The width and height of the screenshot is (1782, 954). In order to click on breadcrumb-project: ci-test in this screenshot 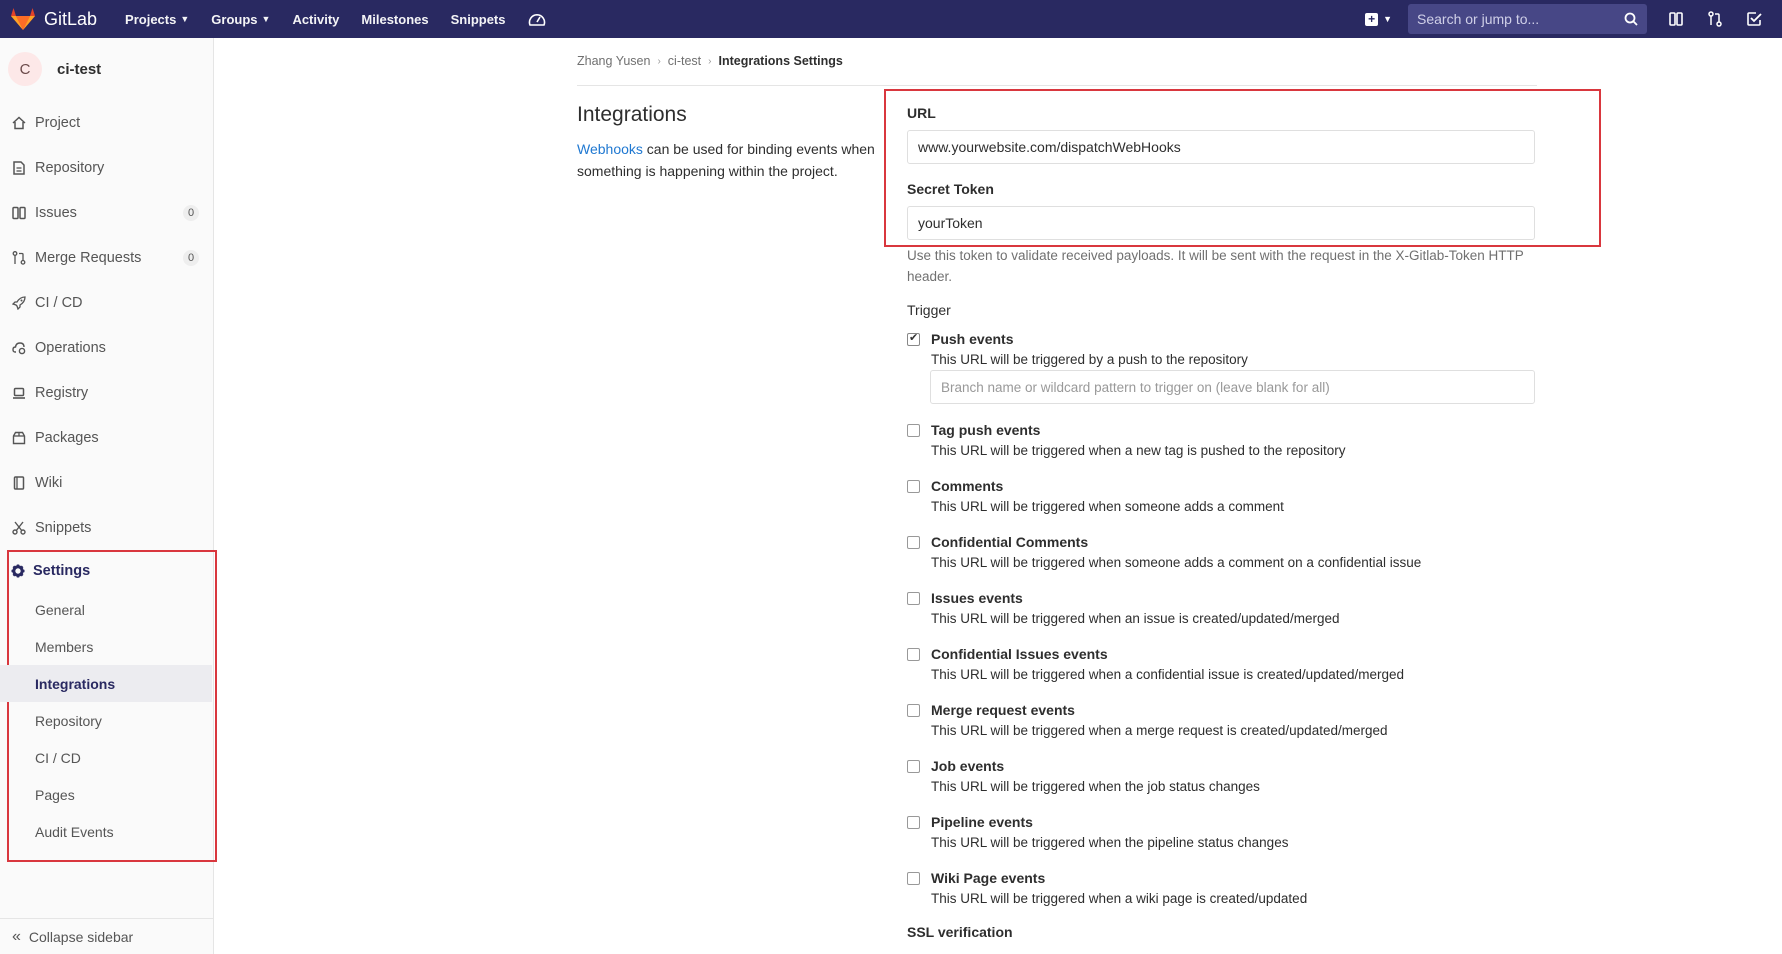, I will do `click(684, 61)`.